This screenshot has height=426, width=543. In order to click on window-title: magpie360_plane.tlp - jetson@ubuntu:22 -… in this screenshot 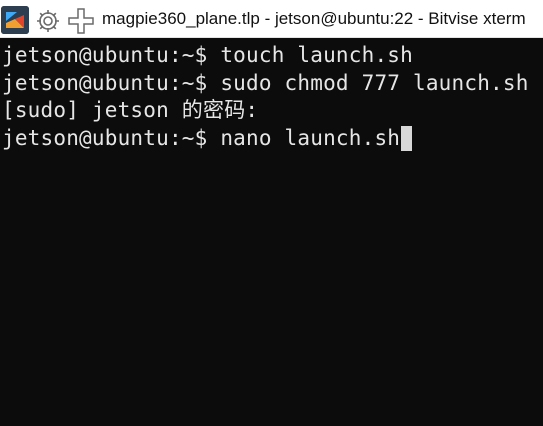, I will do `click(314, 18)`.